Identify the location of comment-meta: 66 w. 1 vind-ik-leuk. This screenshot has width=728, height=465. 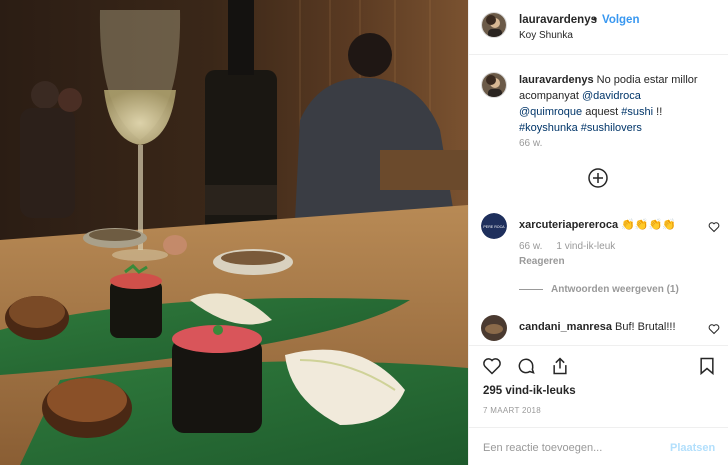
(574, 246).